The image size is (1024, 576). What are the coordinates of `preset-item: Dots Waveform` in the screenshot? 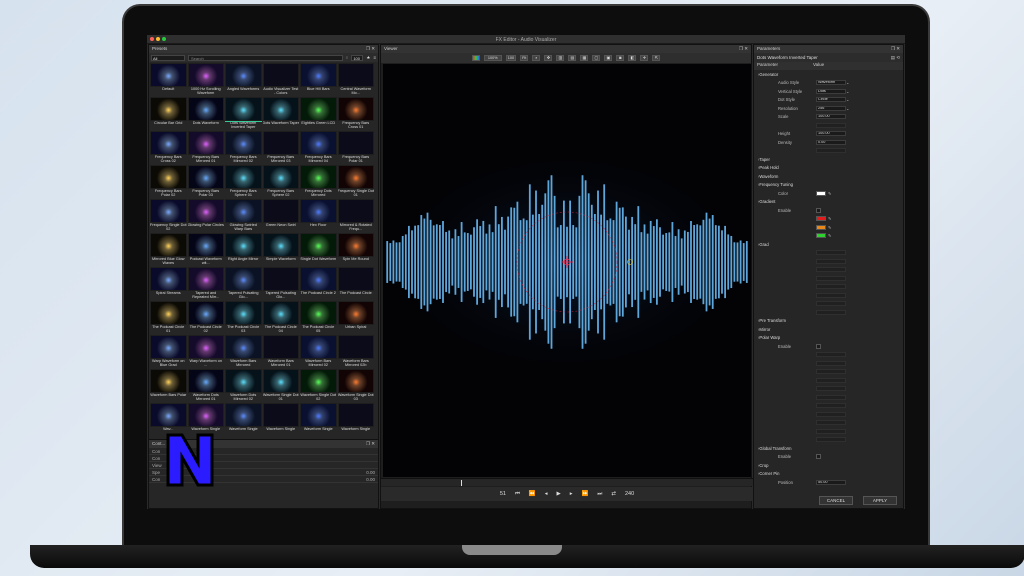 It's located at (205, 113).